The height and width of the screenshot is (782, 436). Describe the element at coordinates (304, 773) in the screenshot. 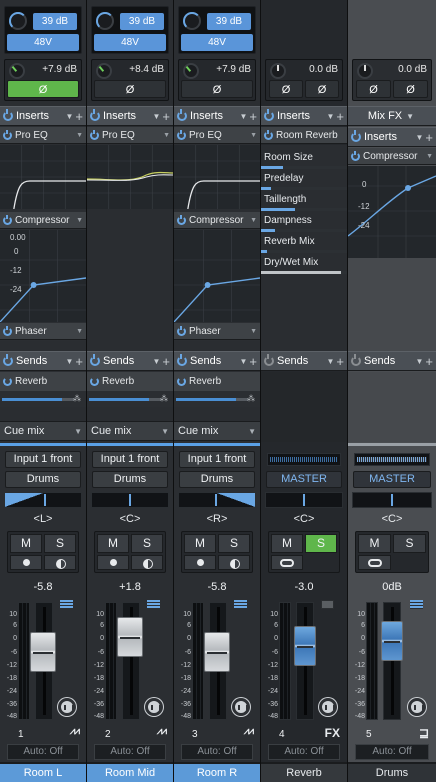

I see `channel-name: Reverb` at that location.